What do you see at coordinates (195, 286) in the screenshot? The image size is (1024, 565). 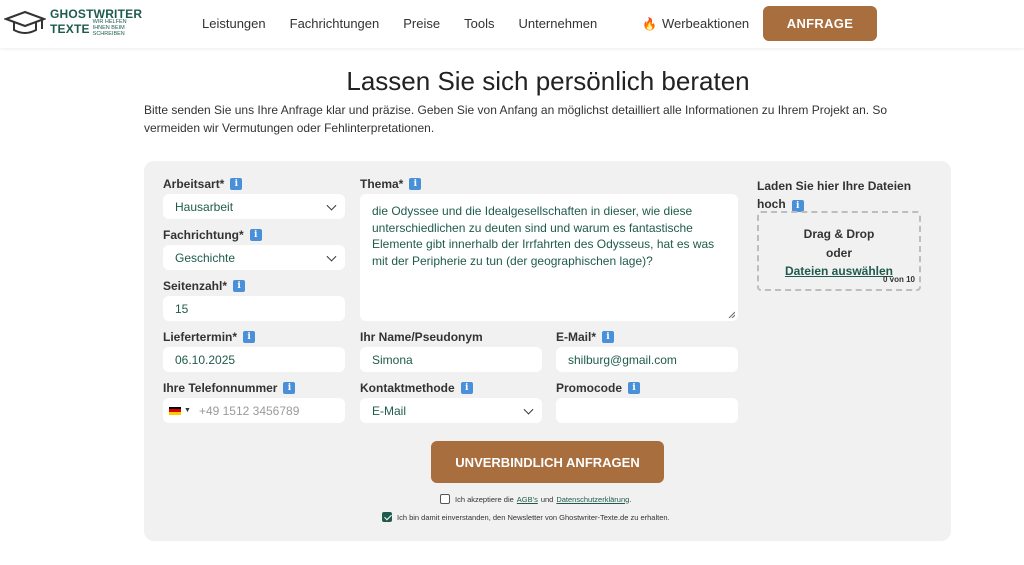 I see `seitenzahl-label-text: Seitenzahl*` at bounding box center [195, 286].